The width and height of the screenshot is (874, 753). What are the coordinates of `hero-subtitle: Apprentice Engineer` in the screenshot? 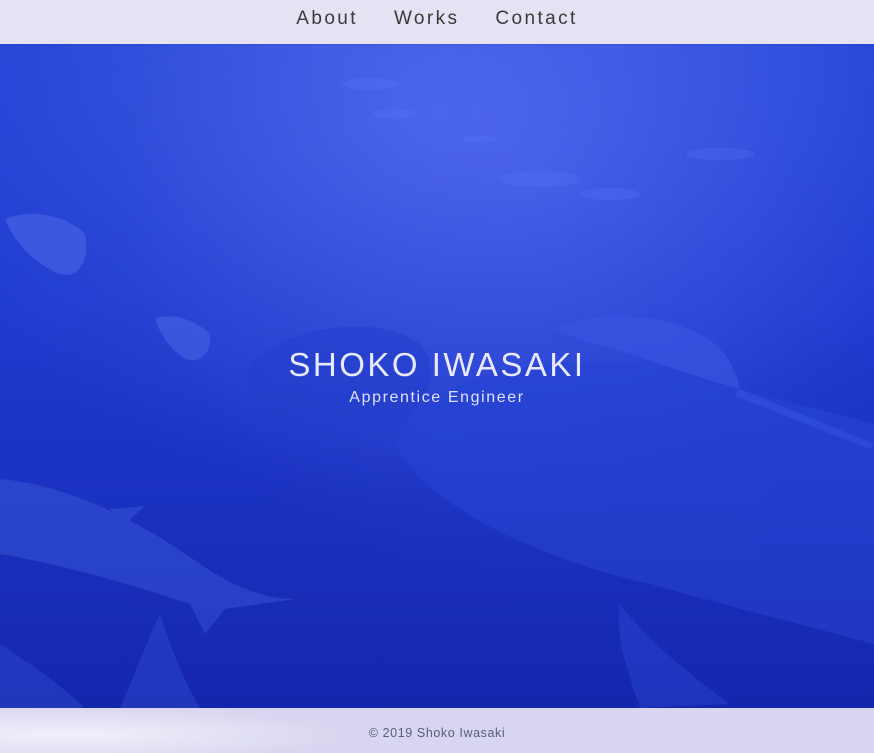 It's located at (437, 397).